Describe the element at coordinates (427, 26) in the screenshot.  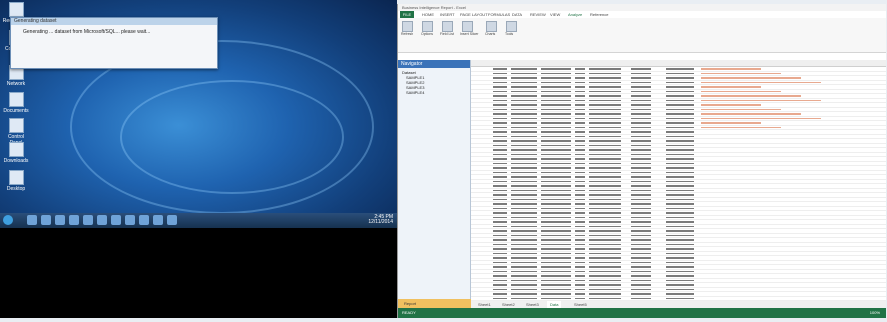
I see `options-icon` at that location.